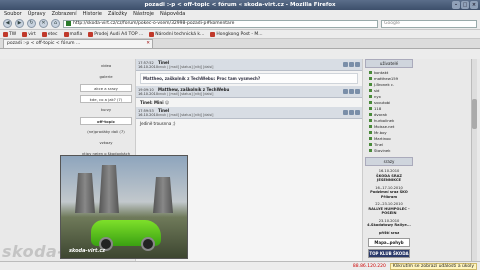 Image resolution: width=480 pixels, height=270 pixels. What do you see at coordinates (68, 23) in the screenshot?
I see `site-favicon-icon` at bounding box center [68, 23].